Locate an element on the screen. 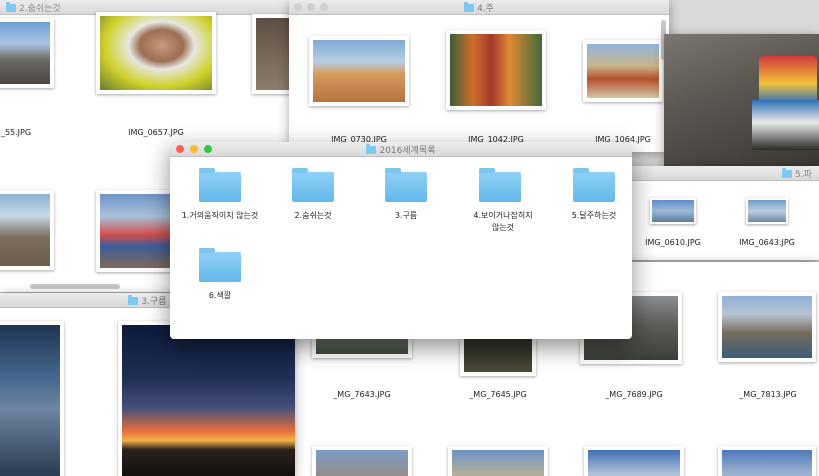 This screenshot has height=476, width=819. folder-label: 6.색깔 is located at coordinates (220, 295).